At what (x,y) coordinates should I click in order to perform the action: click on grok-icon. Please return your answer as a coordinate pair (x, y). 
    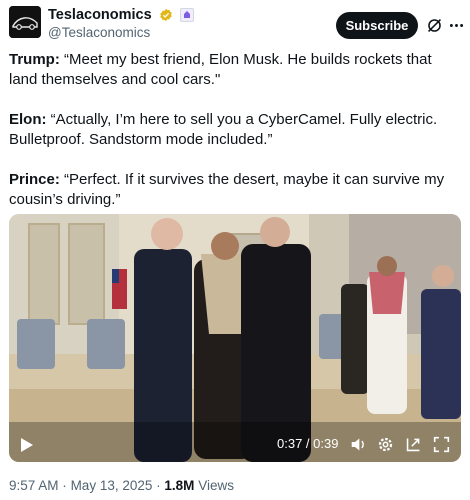
    Looking at the image, I should click on (434, 25).